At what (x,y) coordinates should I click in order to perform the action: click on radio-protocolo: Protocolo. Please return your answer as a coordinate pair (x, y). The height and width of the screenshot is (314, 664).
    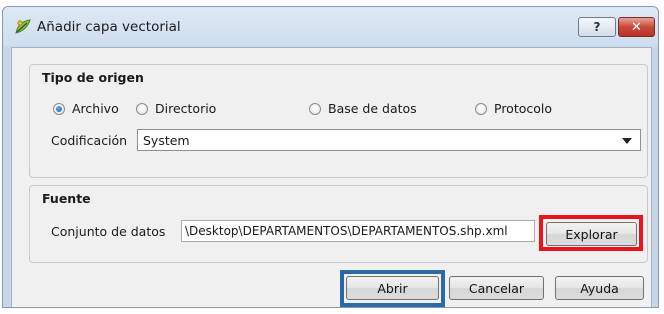
    Looking at the image, I should click on (513, 108).